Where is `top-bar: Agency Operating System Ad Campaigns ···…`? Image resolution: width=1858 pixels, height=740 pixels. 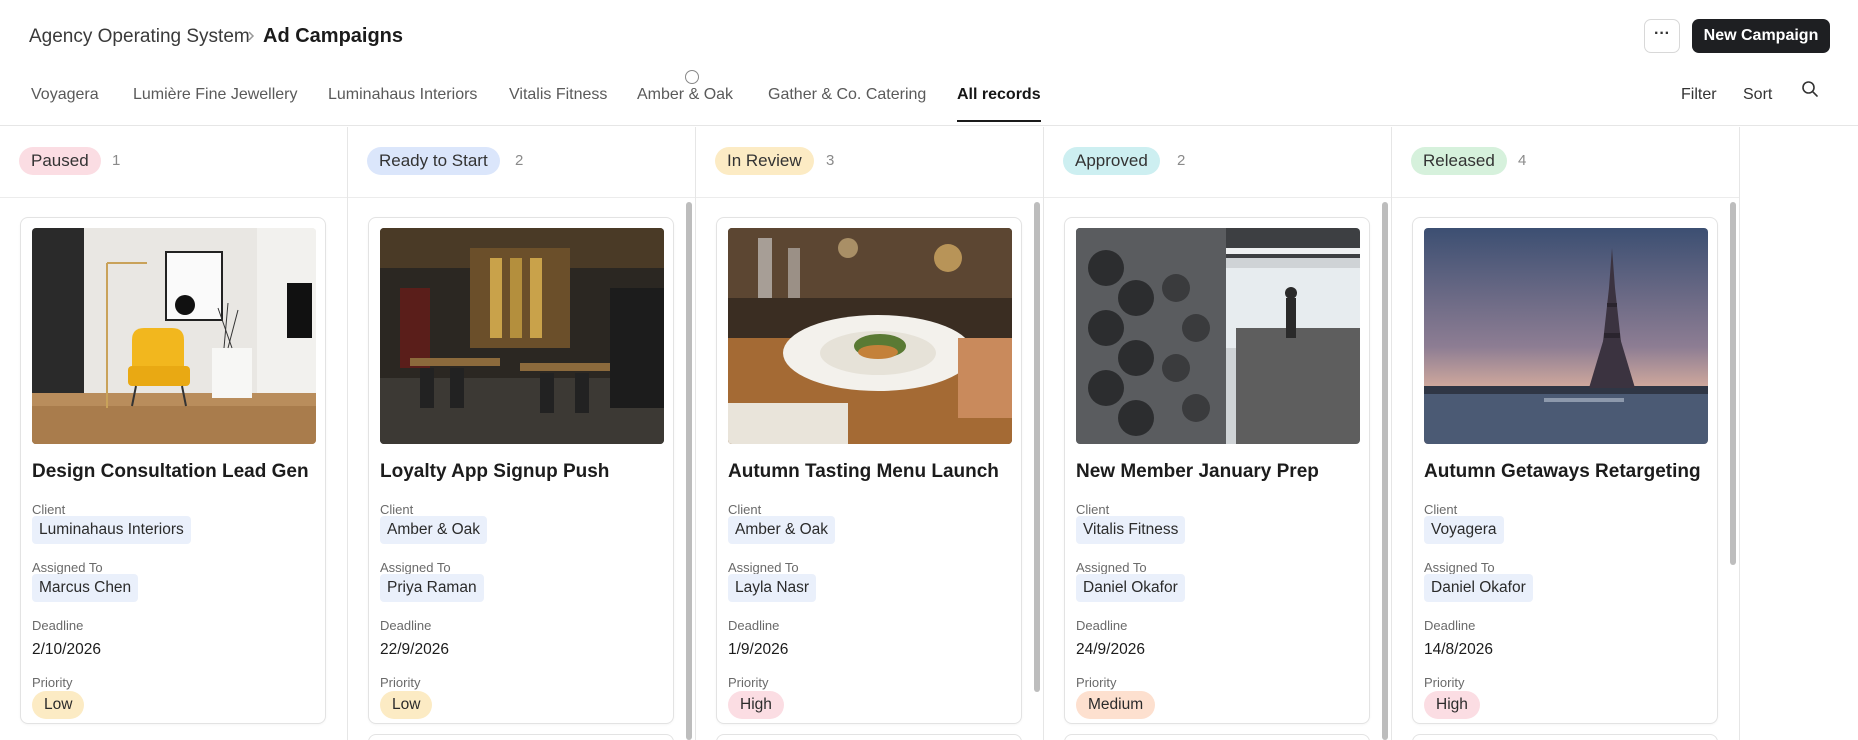
top-bar: Agency Operating System Ad Campaigns ···… is located at coordinates (929, 37).